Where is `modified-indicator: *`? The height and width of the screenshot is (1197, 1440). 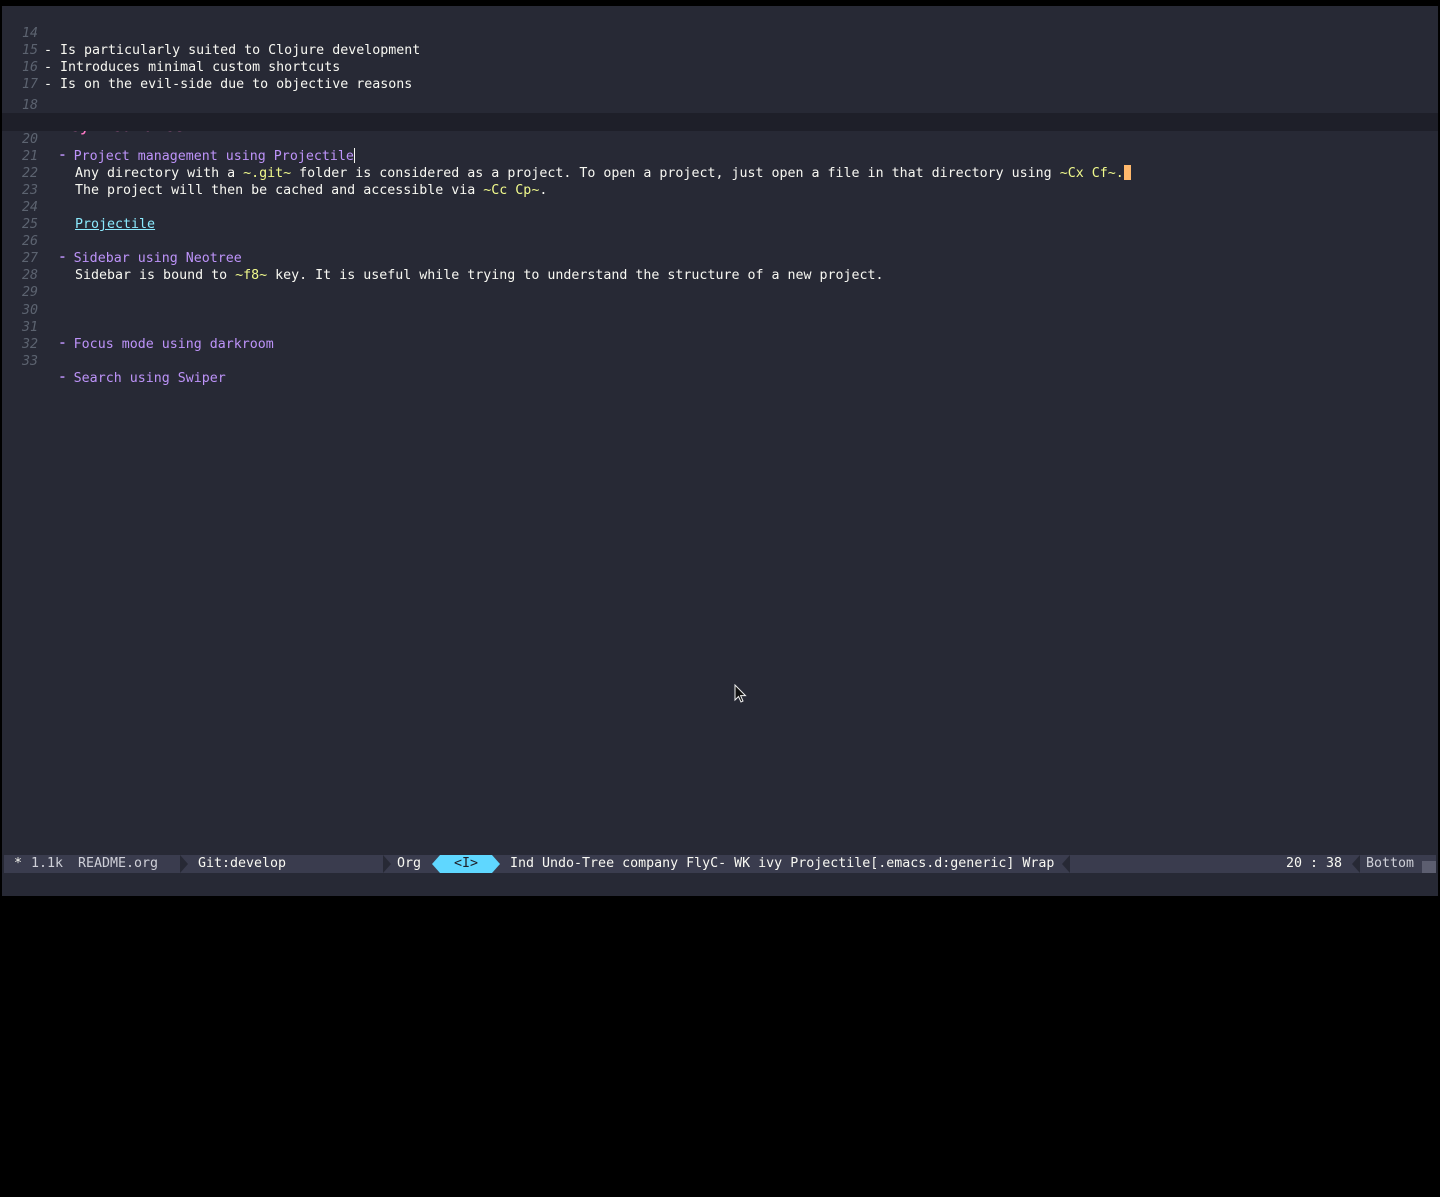
modified-indicator: * is located at coordinates (18, 863).